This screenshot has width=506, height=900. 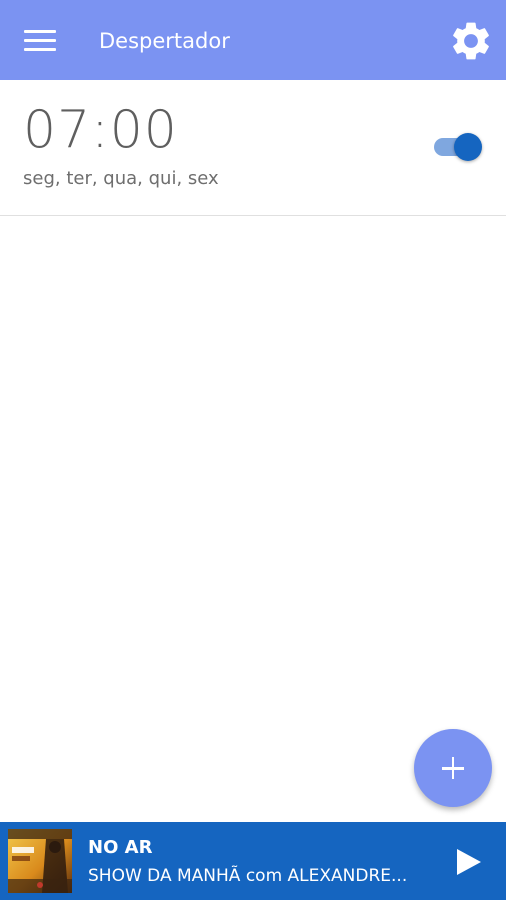 What do you see at coordinates (453, 768) in the screenshot?
I see `add-alarm-button` at bounding box center [453, 768].